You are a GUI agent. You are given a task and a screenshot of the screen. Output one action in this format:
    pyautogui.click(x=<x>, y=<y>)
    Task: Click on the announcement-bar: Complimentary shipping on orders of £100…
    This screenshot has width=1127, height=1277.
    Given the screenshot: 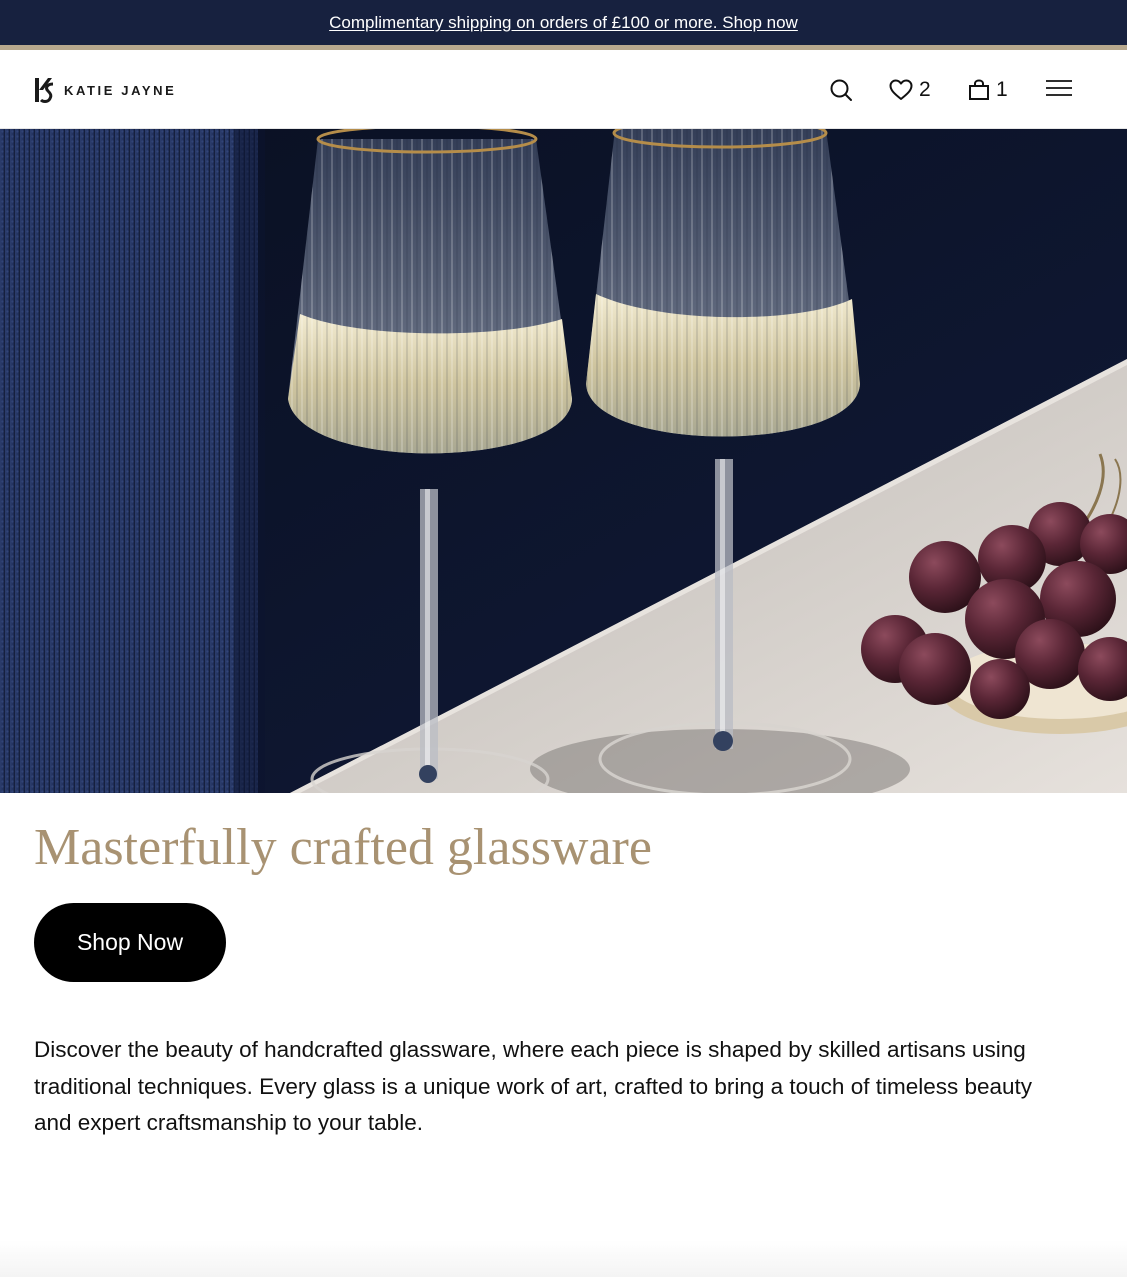 What is the action you would take?
    pyautogui.click(x=563, y=22)
    